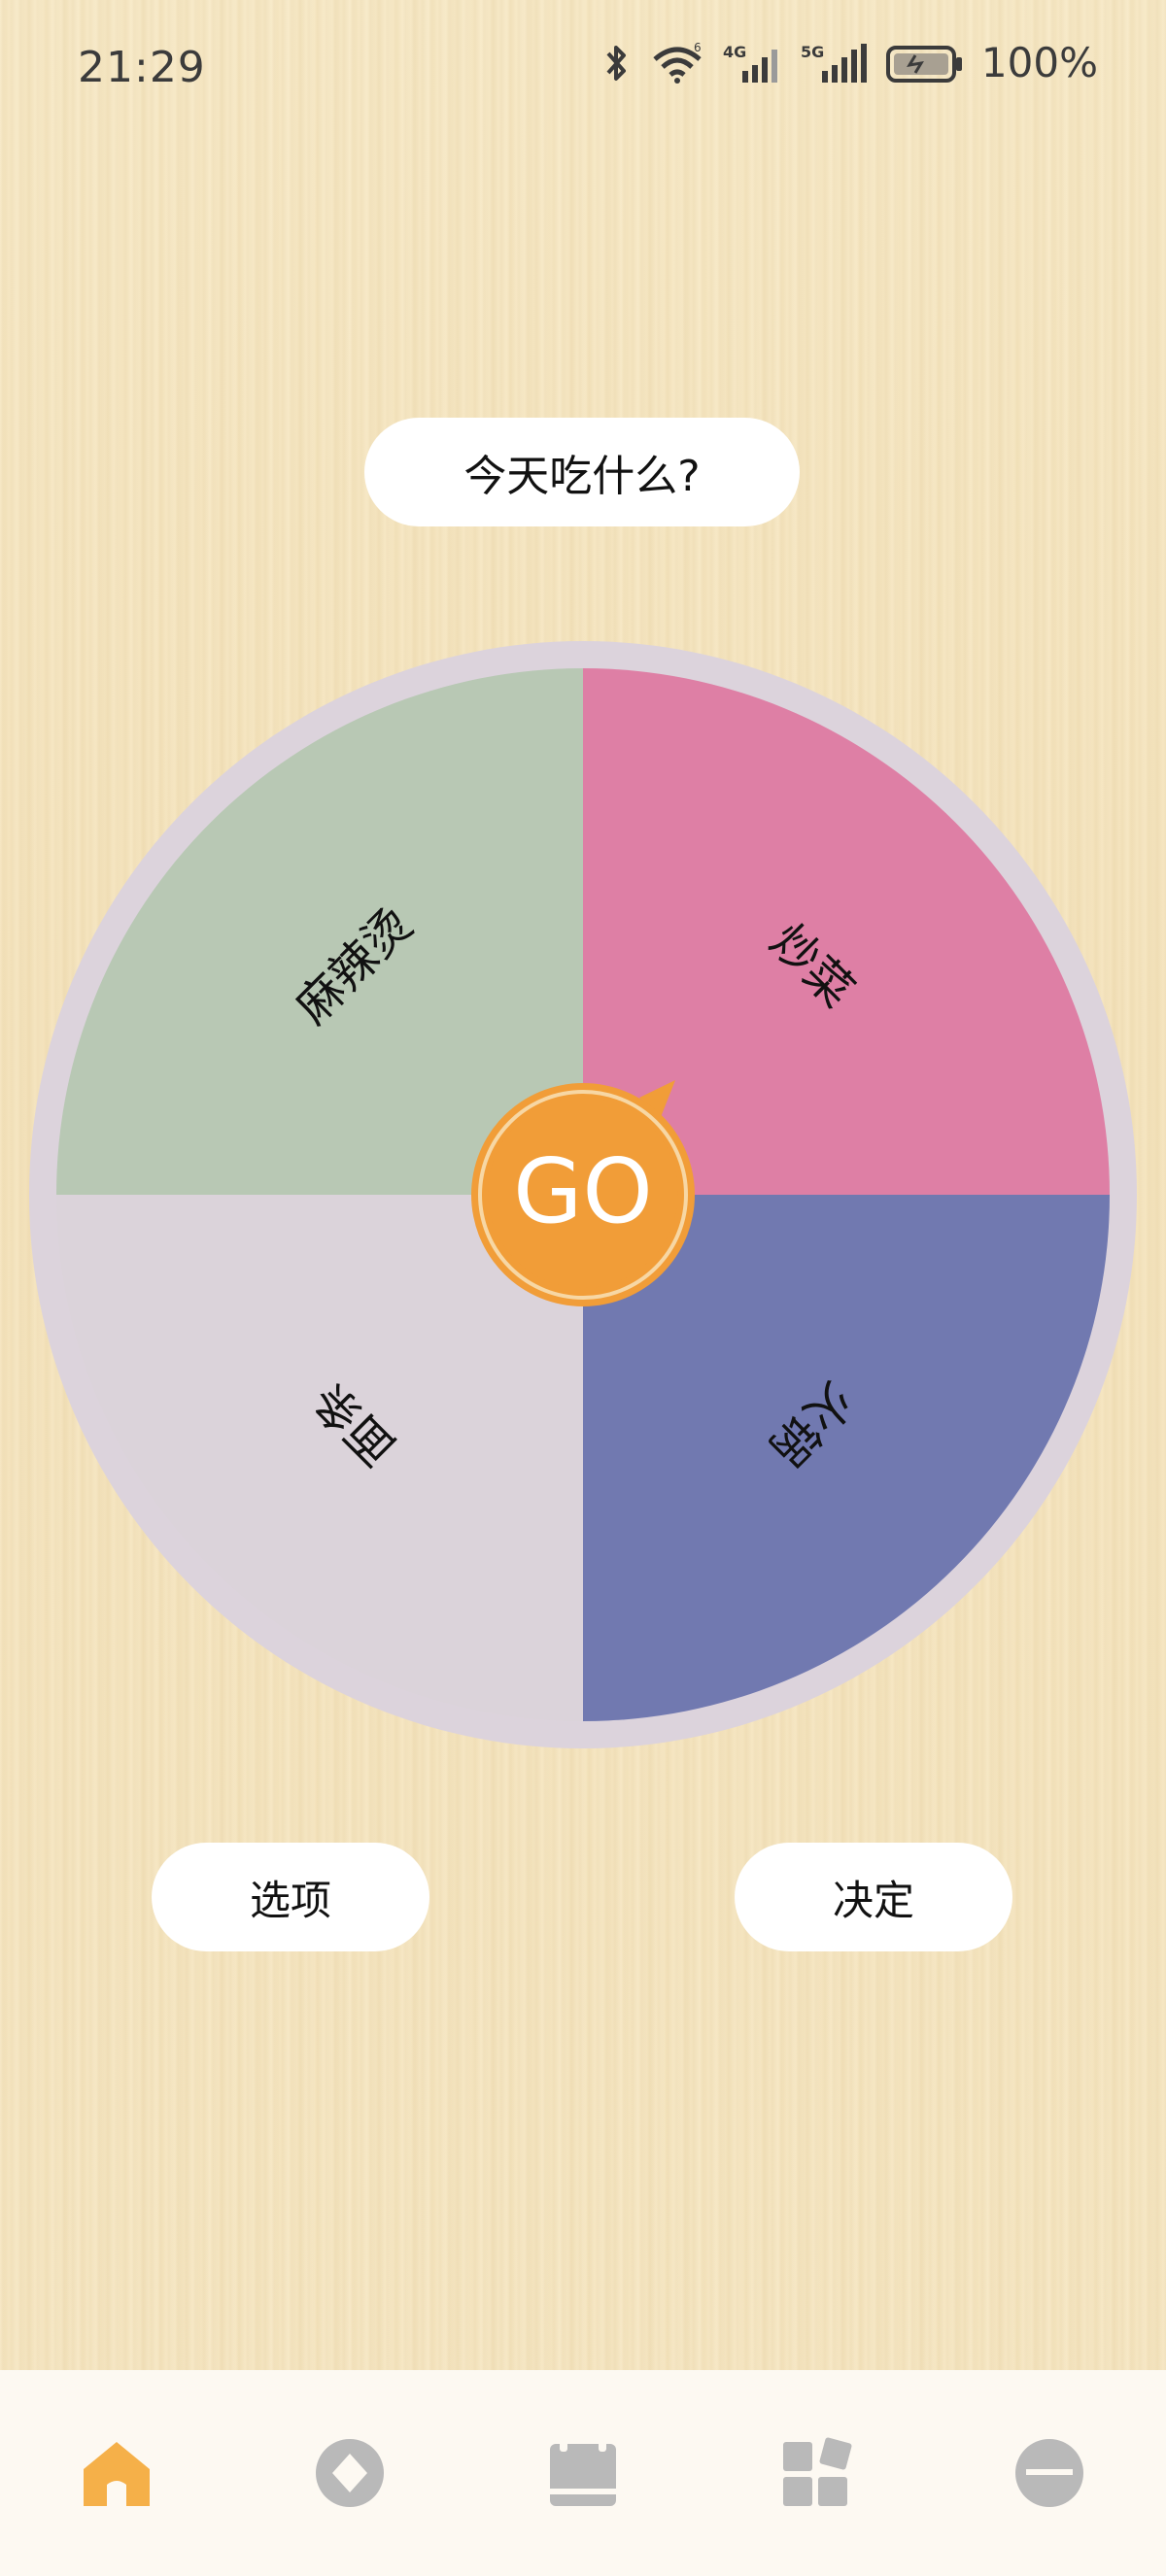 The height and width of the screenshot is (2576, 1166). I want to click on bottom-nav, so click(583, 2473).